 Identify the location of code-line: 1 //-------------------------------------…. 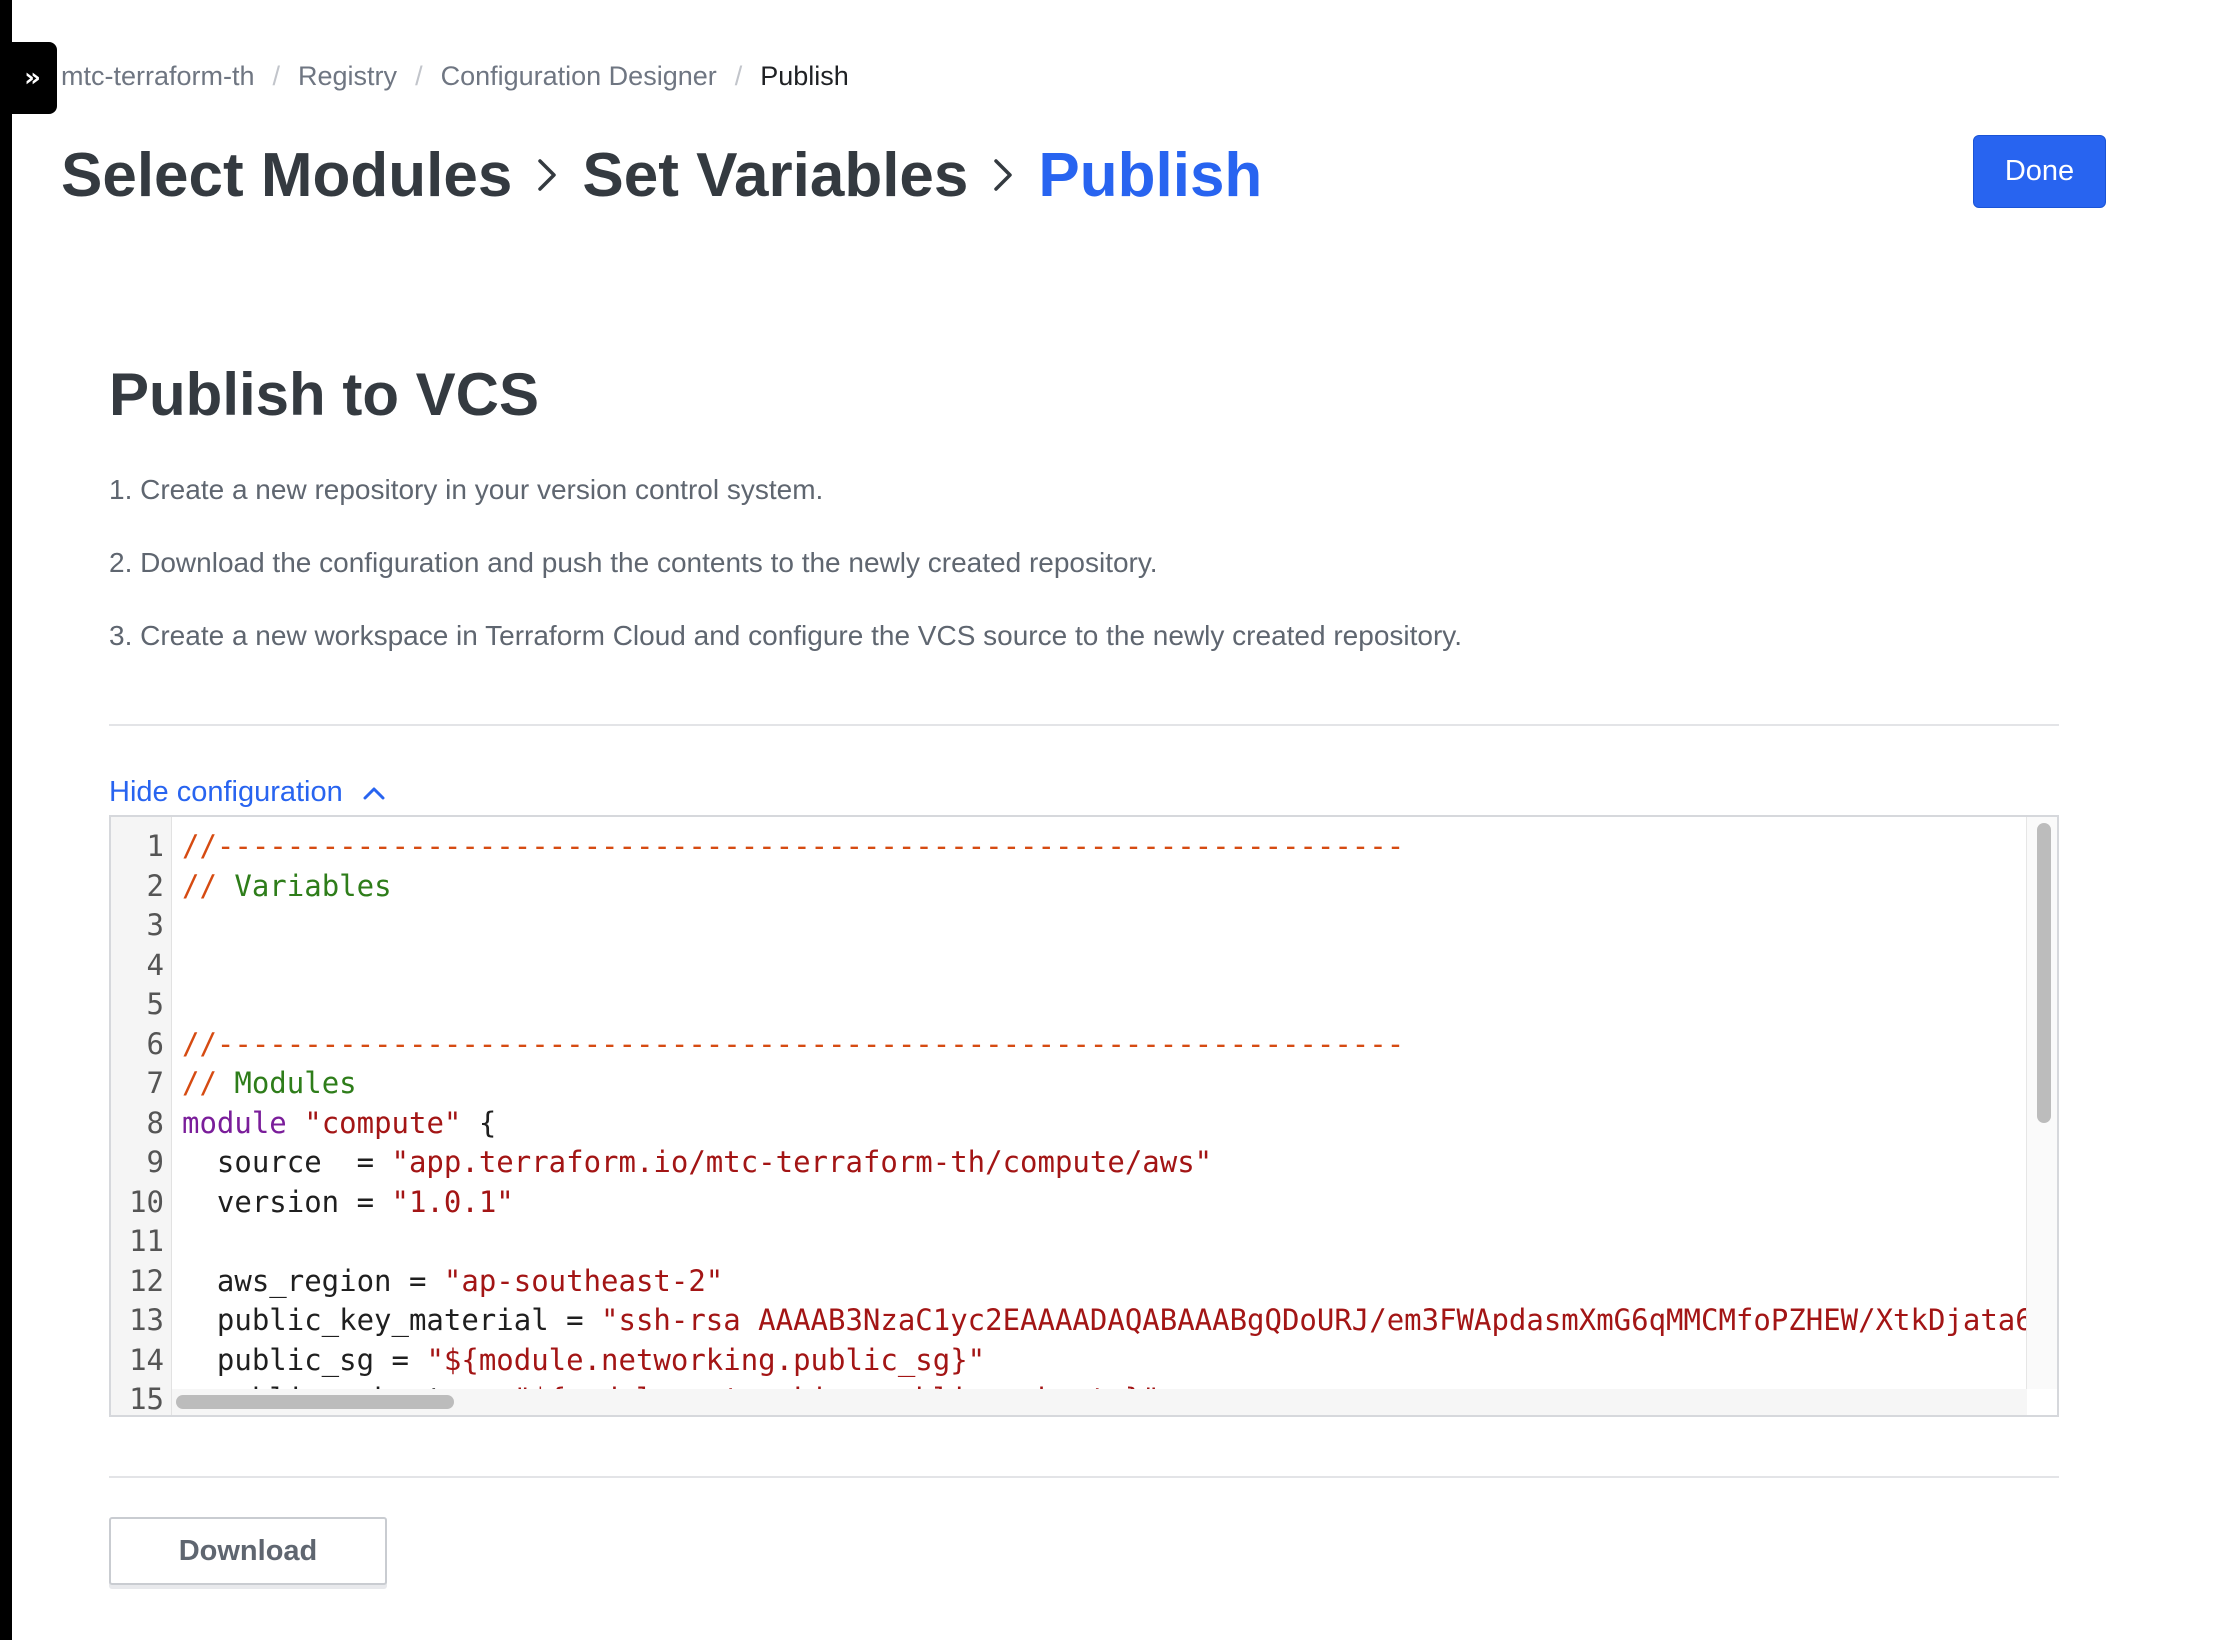
(1084, 847).